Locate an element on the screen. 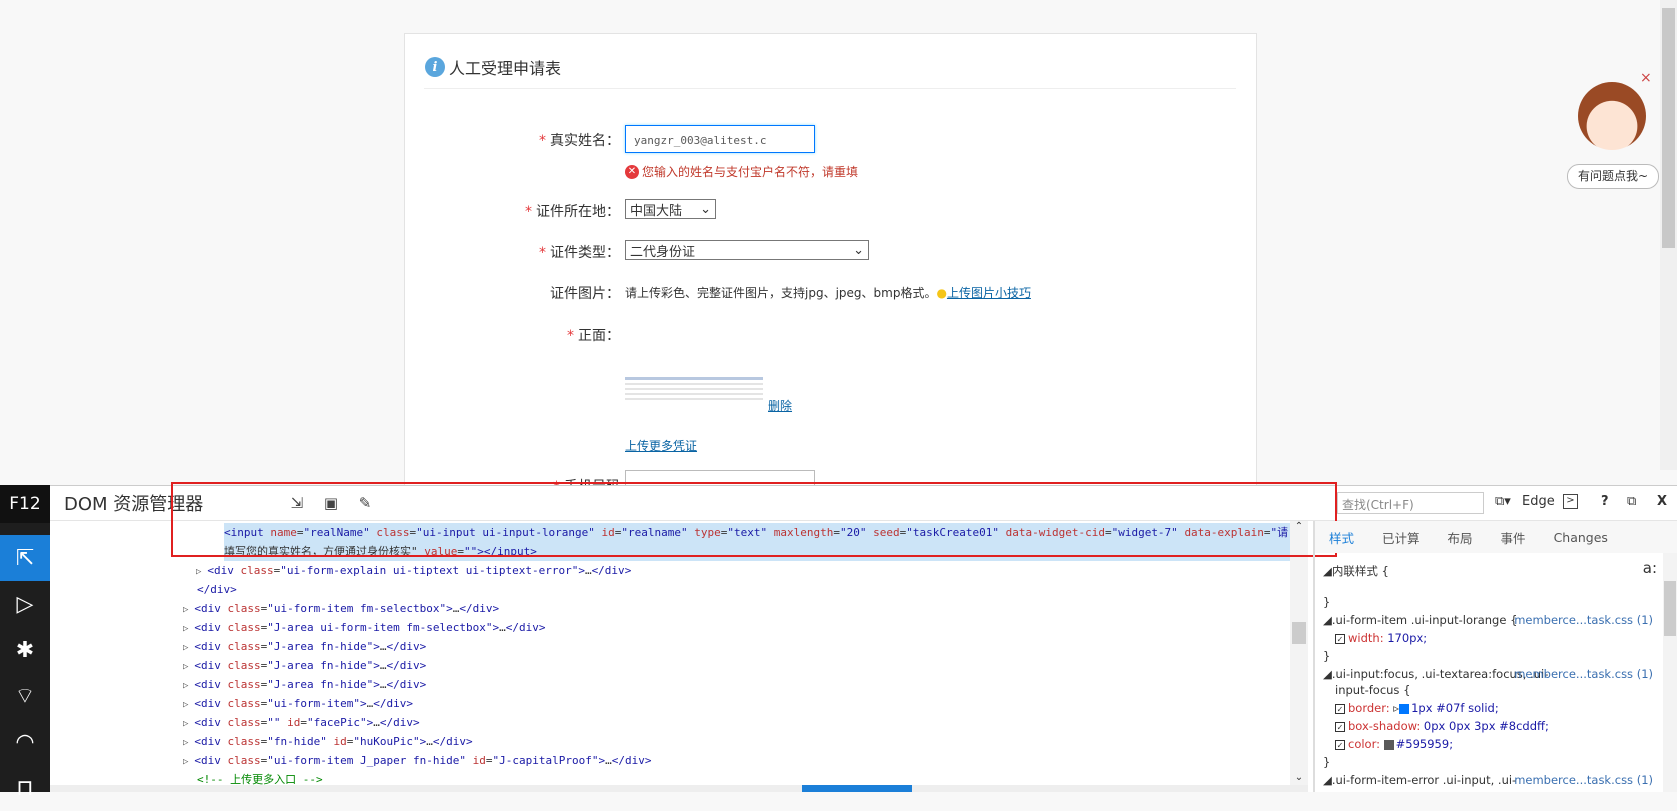 This screenshot has width=1677, height=811. id-image-hint: 请上传彩色、完整证件图片，支持jpg、jpeg、bmp格式。 ● 上传图片小技巧 is located at coordinates (828, 292).